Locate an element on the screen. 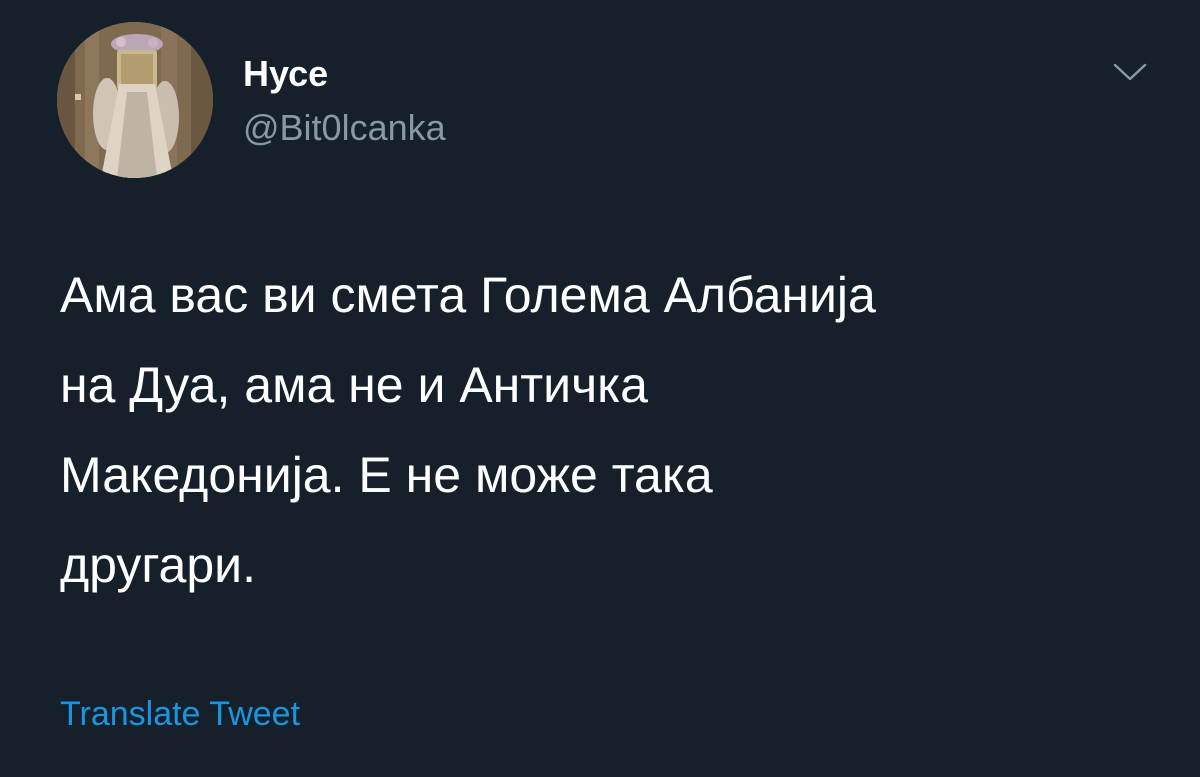 This screenshot has width=1200, height=777. tweet-text-line: на Дуа, ама не и Античка is located at coordinates (354, 385).